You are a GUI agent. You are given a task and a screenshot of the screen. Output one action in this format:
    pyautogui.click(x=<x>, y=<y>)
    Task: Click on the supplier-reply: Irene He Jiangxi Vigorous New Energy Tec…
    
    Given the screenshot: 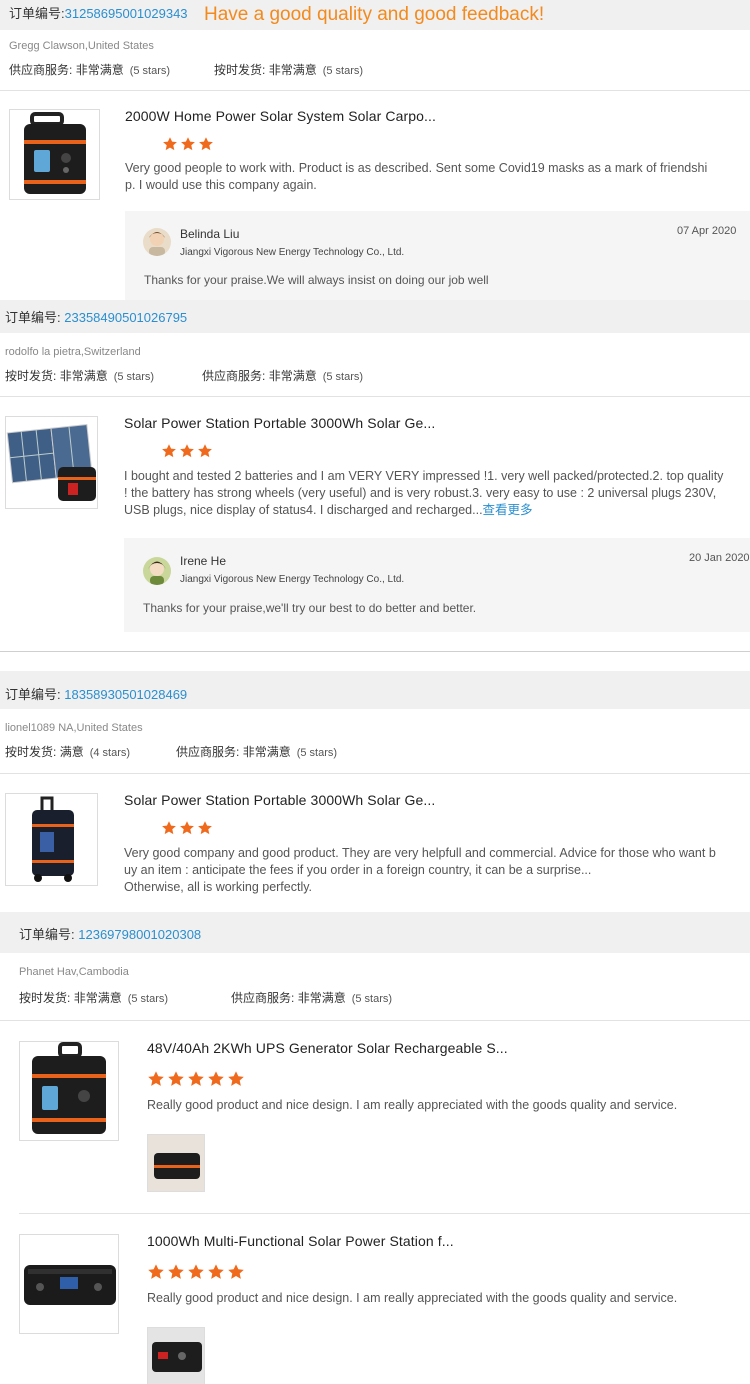 What is the action you would take?
    pyautogui.click(x=437, y=585)
    